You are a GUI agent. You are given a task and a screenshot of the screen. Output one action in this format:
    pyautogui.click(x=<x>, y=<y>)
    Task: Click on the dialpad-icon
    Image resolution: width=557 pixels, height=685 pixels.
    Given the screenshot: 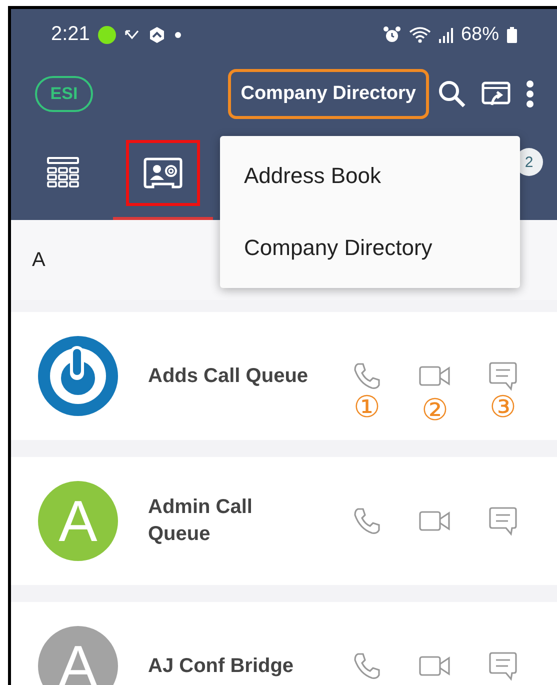 What is the action you would take?
    pyautogui.click(x=63, y=172)
    